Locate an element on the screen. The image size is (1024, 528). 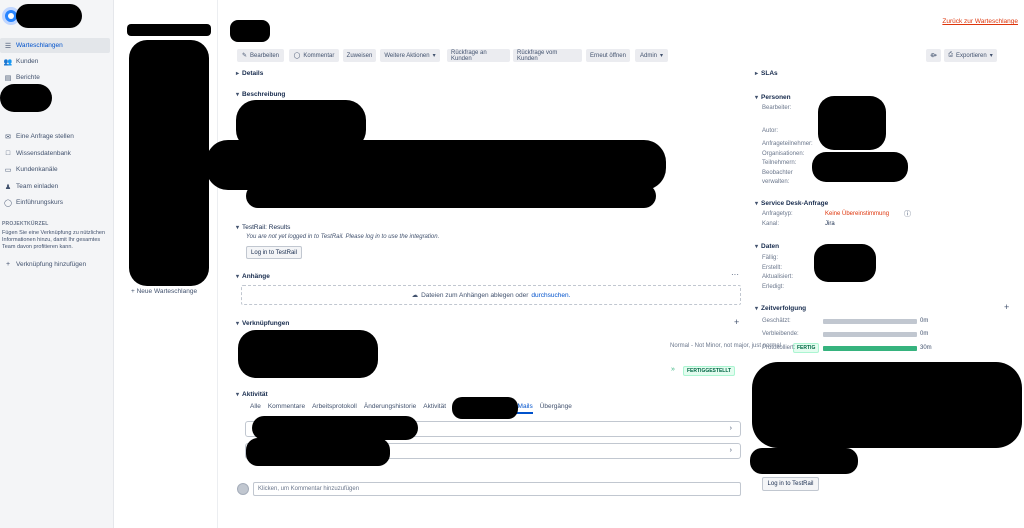
comment-button: ◯ Kommentar is located at coordinates (314, 55).